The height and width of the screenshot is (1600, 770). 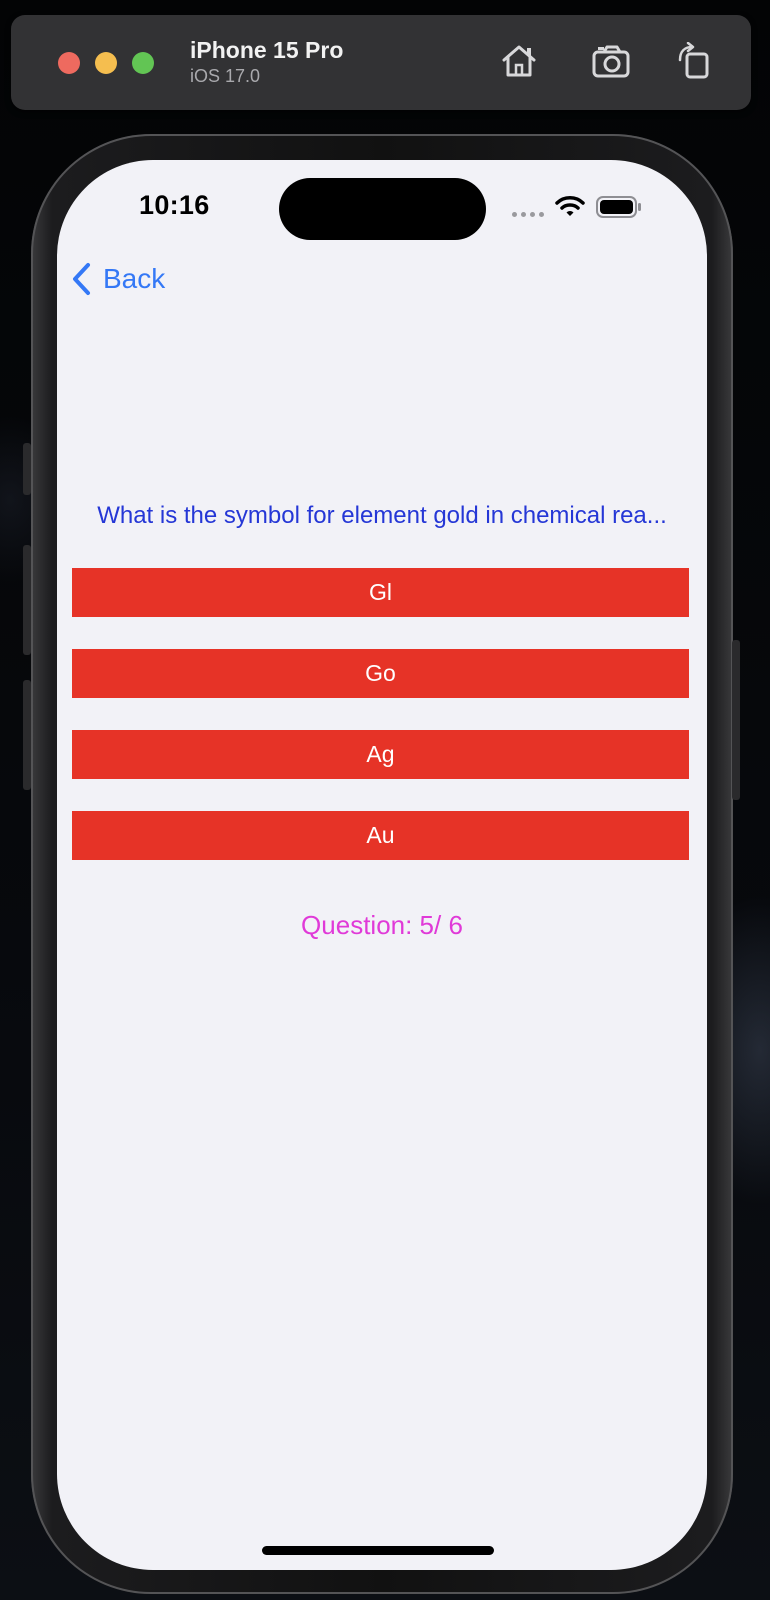 I want to click on simulator-title-bar: iPhone 15 Pro iOS 17.0, so click(x=381, y=62).